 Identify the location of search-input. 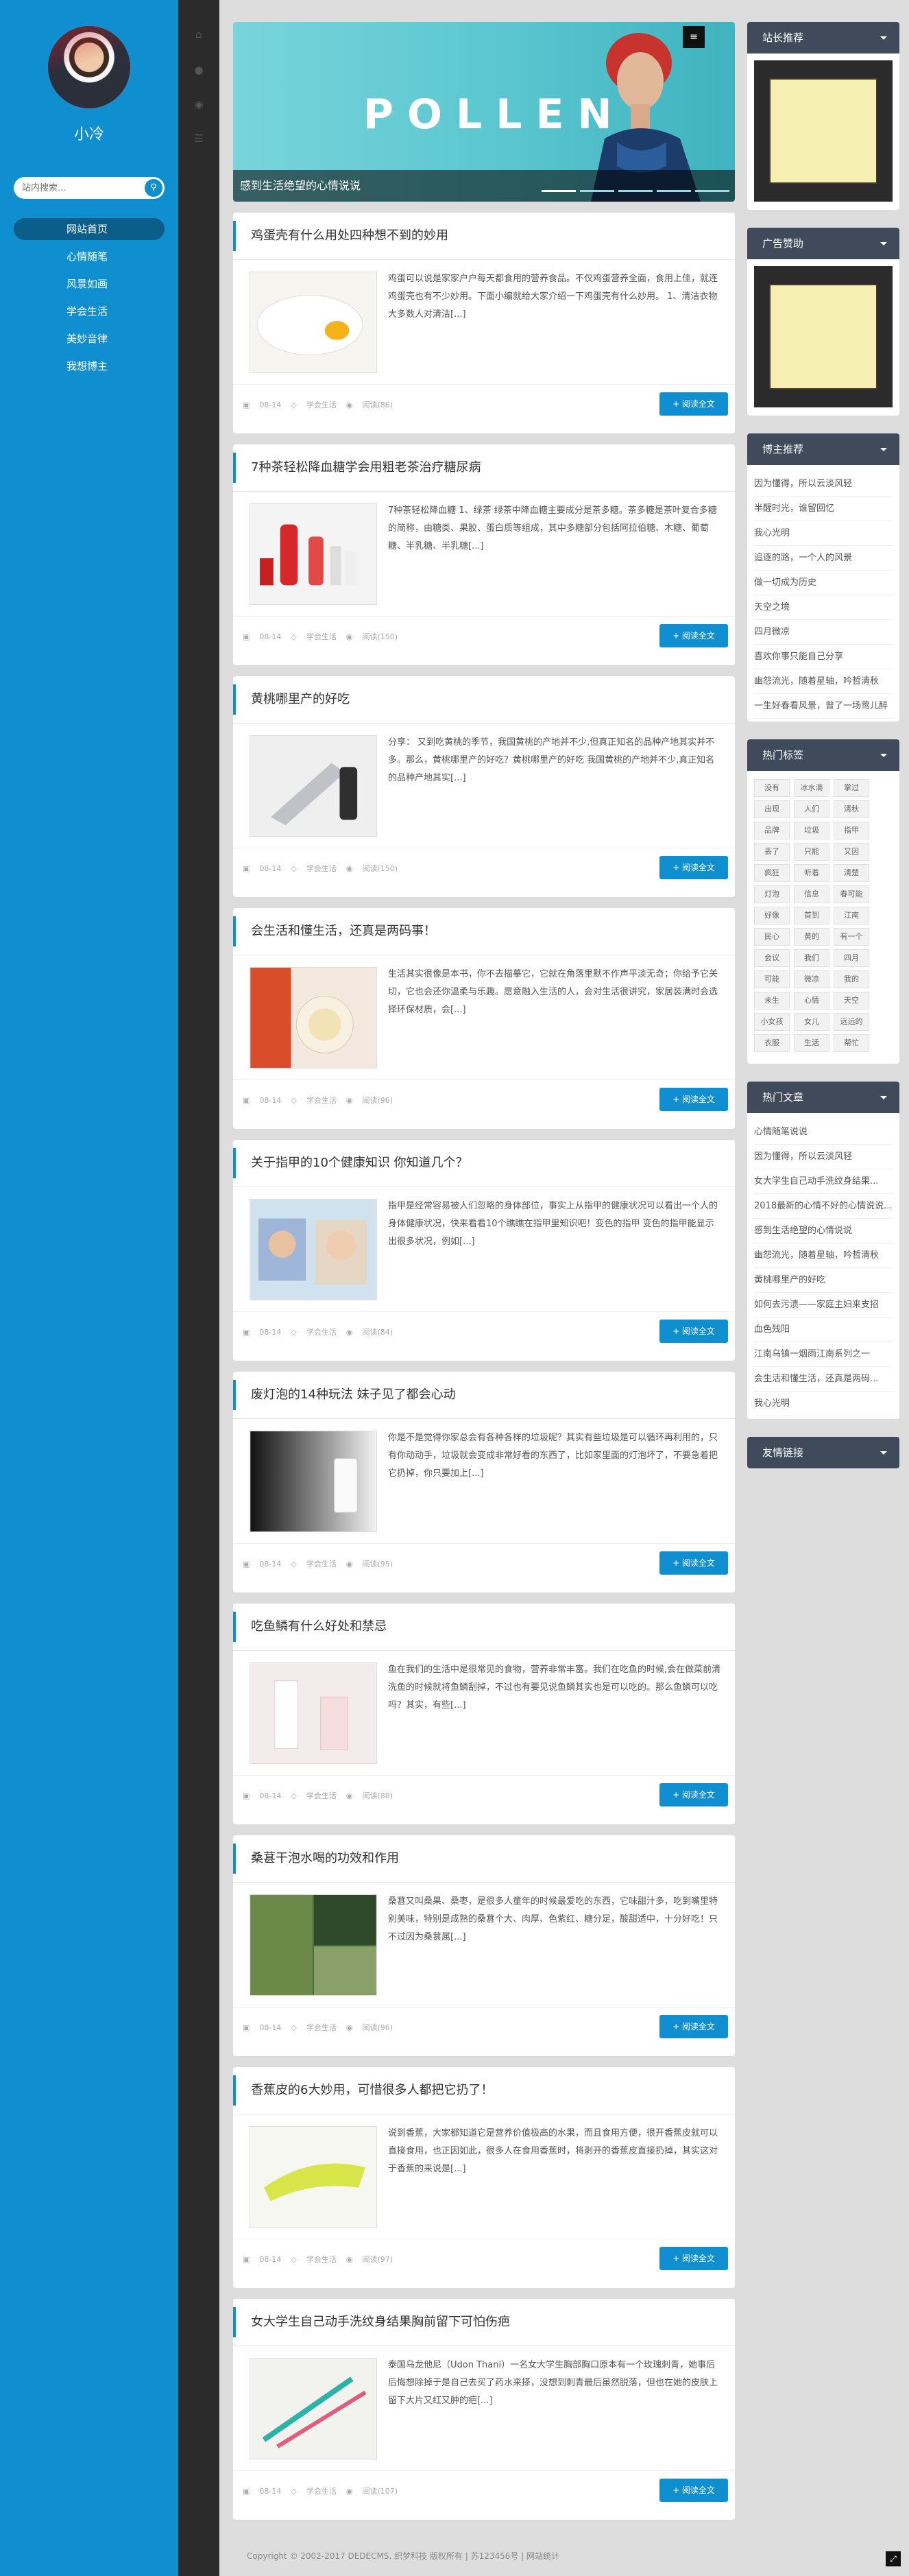
(80, 188).